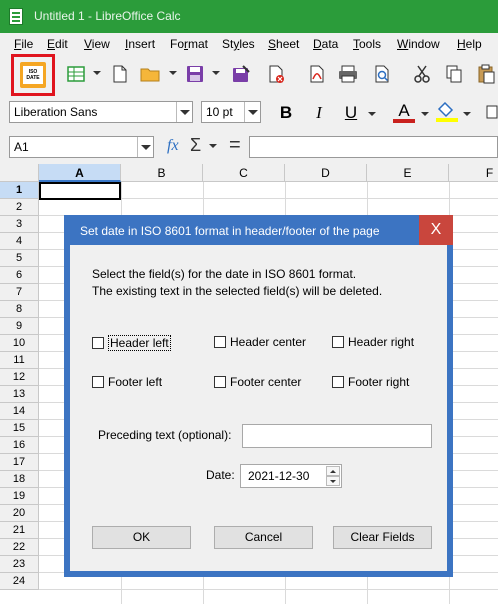 This screenshot has width=498, height=604. What do you see at coordinates (325, 44) in the screenshot?
I see `menu-data: Data` at bounding box center [325, 44].